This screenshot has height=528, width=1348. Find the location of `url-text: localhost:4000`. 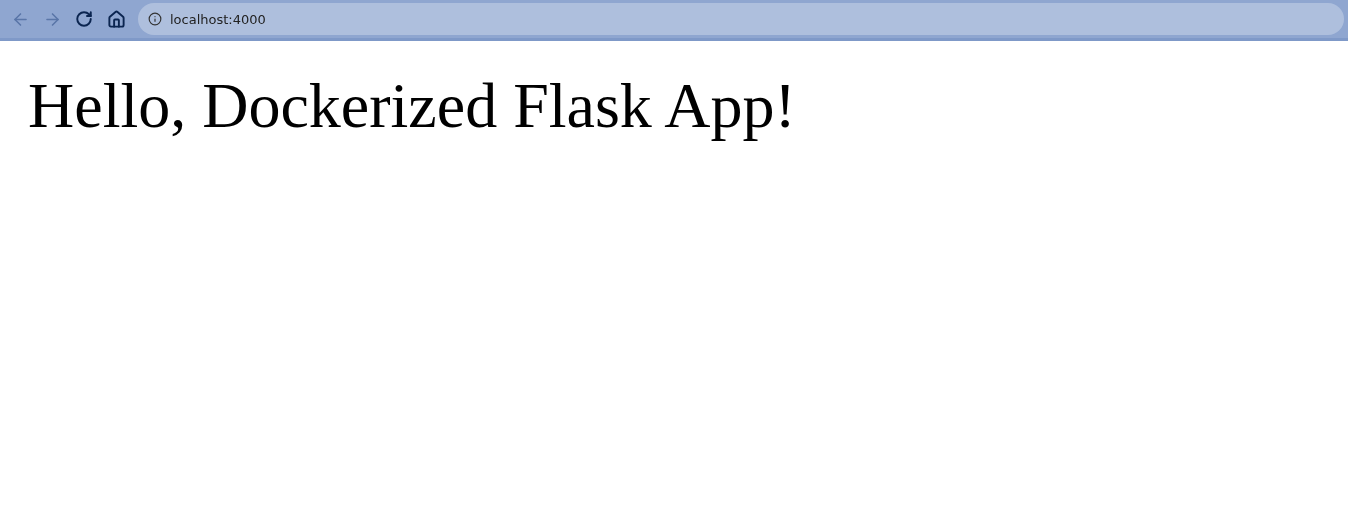

url-text: localhost:4000 is located at coordinates (218, 19).